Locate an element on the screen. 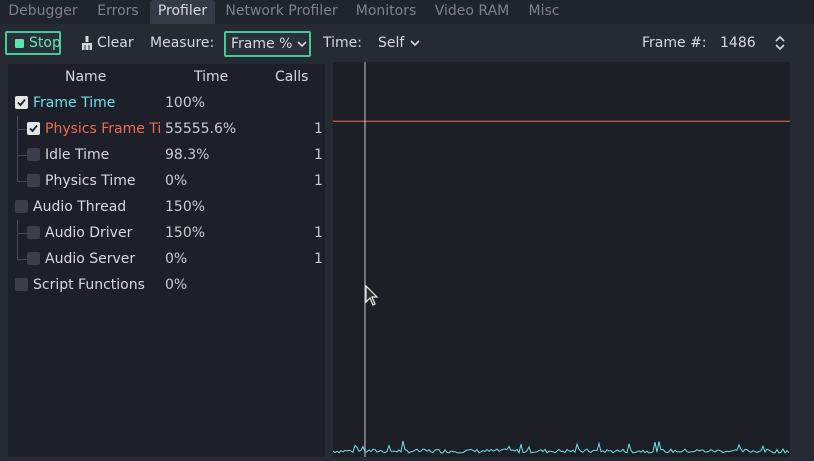 This screenshot has height=461, width=814. time-label: Time: is located at coordinates (342, 43).